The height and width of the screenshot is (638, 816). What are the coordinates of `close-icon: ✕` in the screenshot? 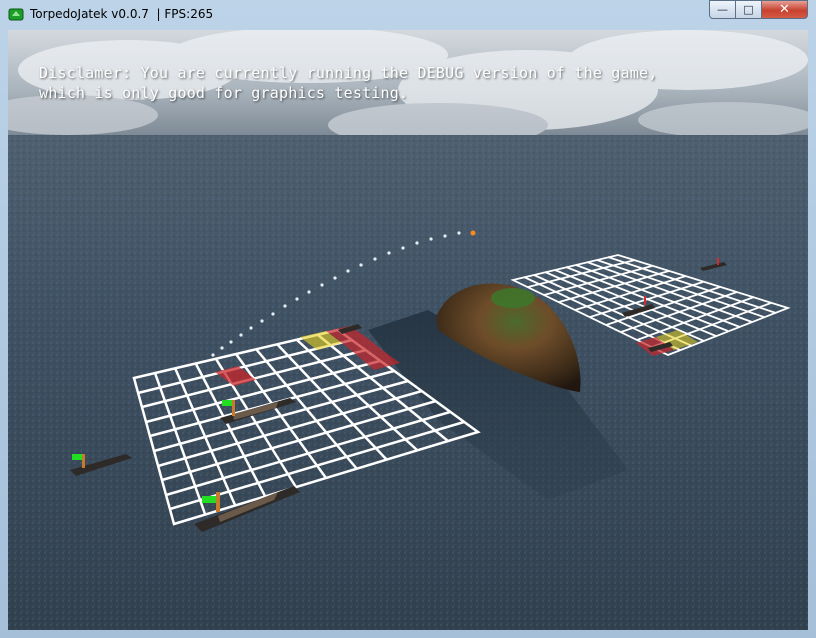 It's located at (784, 9).